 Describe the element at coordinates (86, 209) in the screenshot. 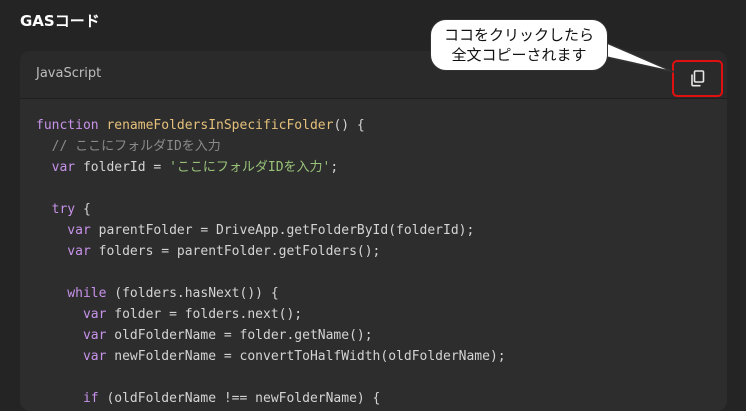

I see `code-token: {` at that location.